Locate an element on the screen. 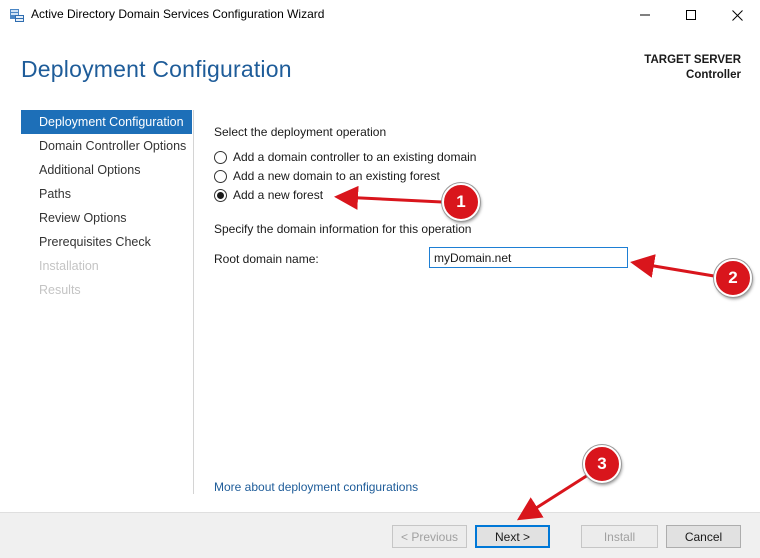  nav-item-domain-controller-options: Domain Controller Options is located at coordinates (106, 146).